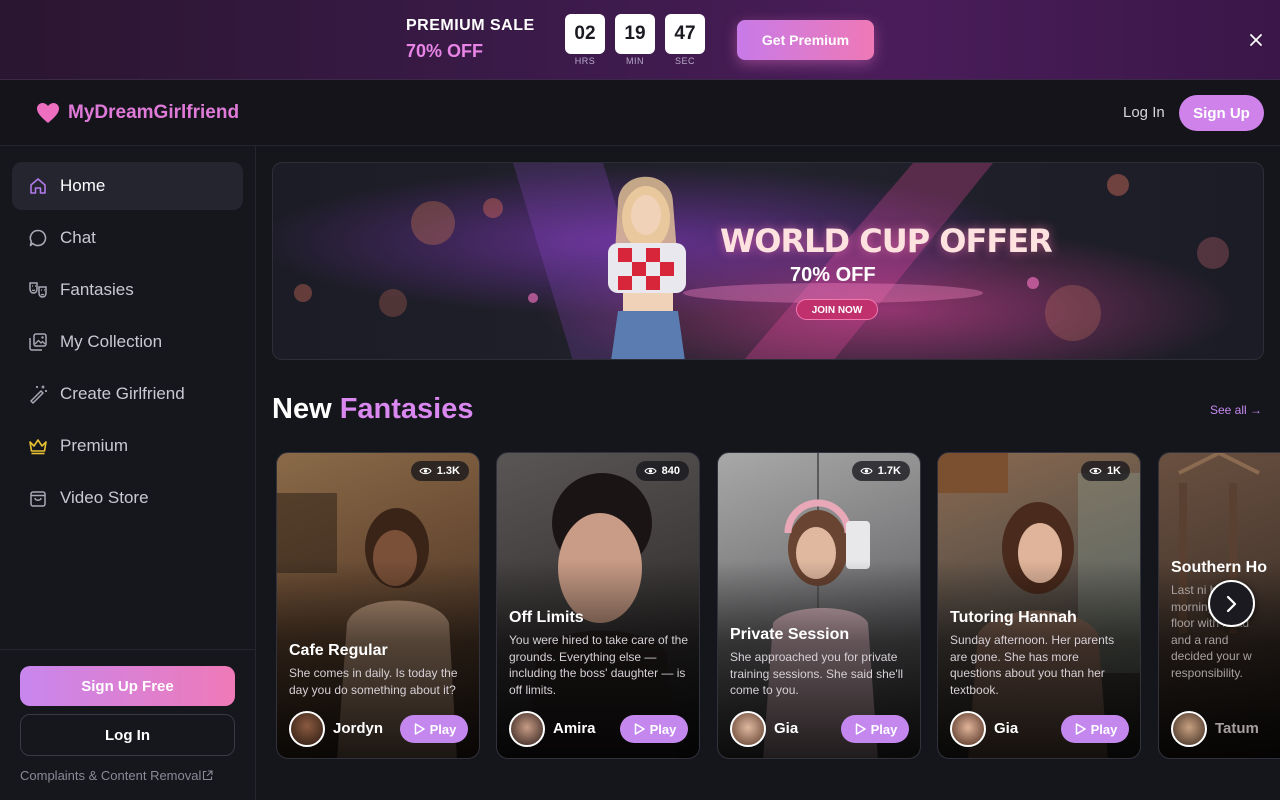  What do you see at coordinates (470, 25) in the screenshot?
I see `promo-title: PREMIUM SALE` at bounding box center [470, 25].